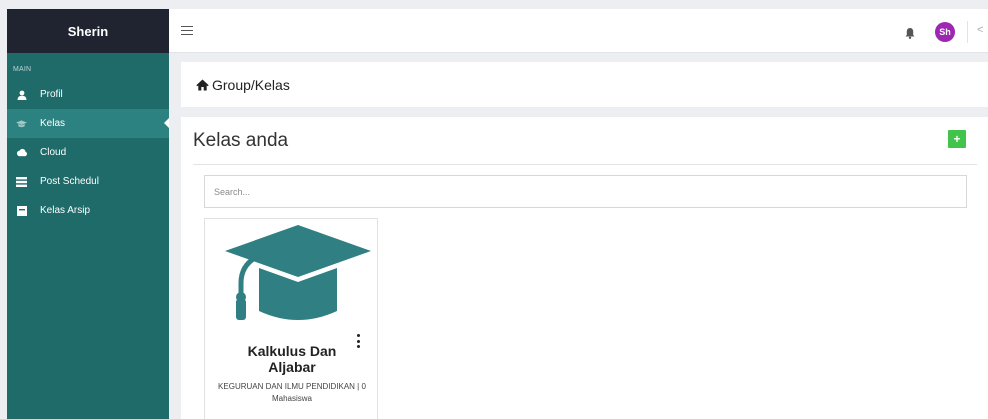 The width and height of the screenshot is (988, 419). What do you see at coordinates (88, 31) in the screenshot?
I see `brand-name: Sherin` at bounding box center [88, 31].